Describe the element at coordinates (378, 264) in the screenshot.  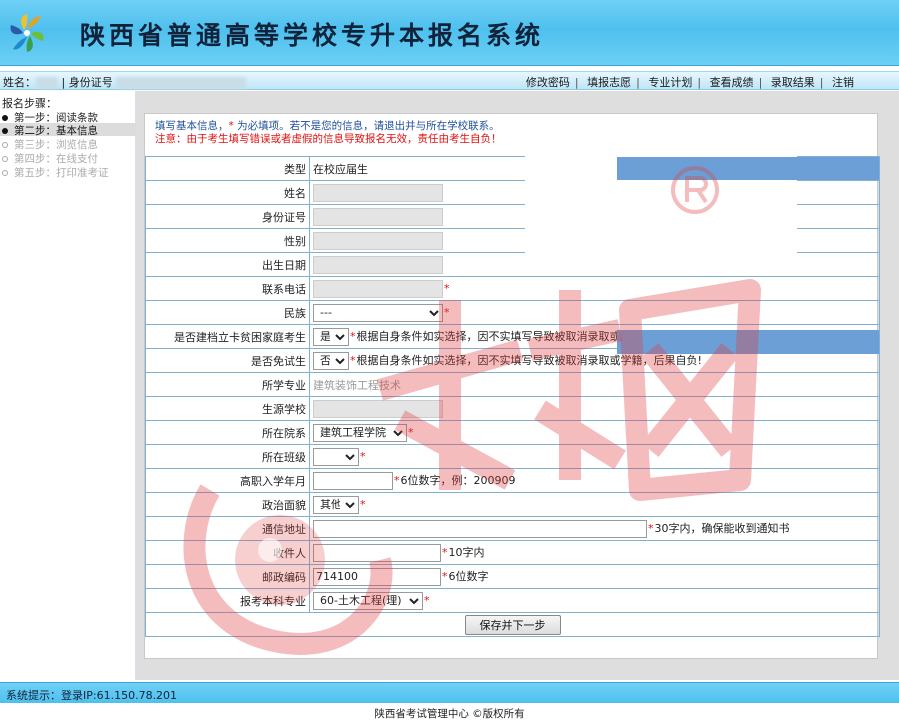
I see `birth-date-field` at that location.